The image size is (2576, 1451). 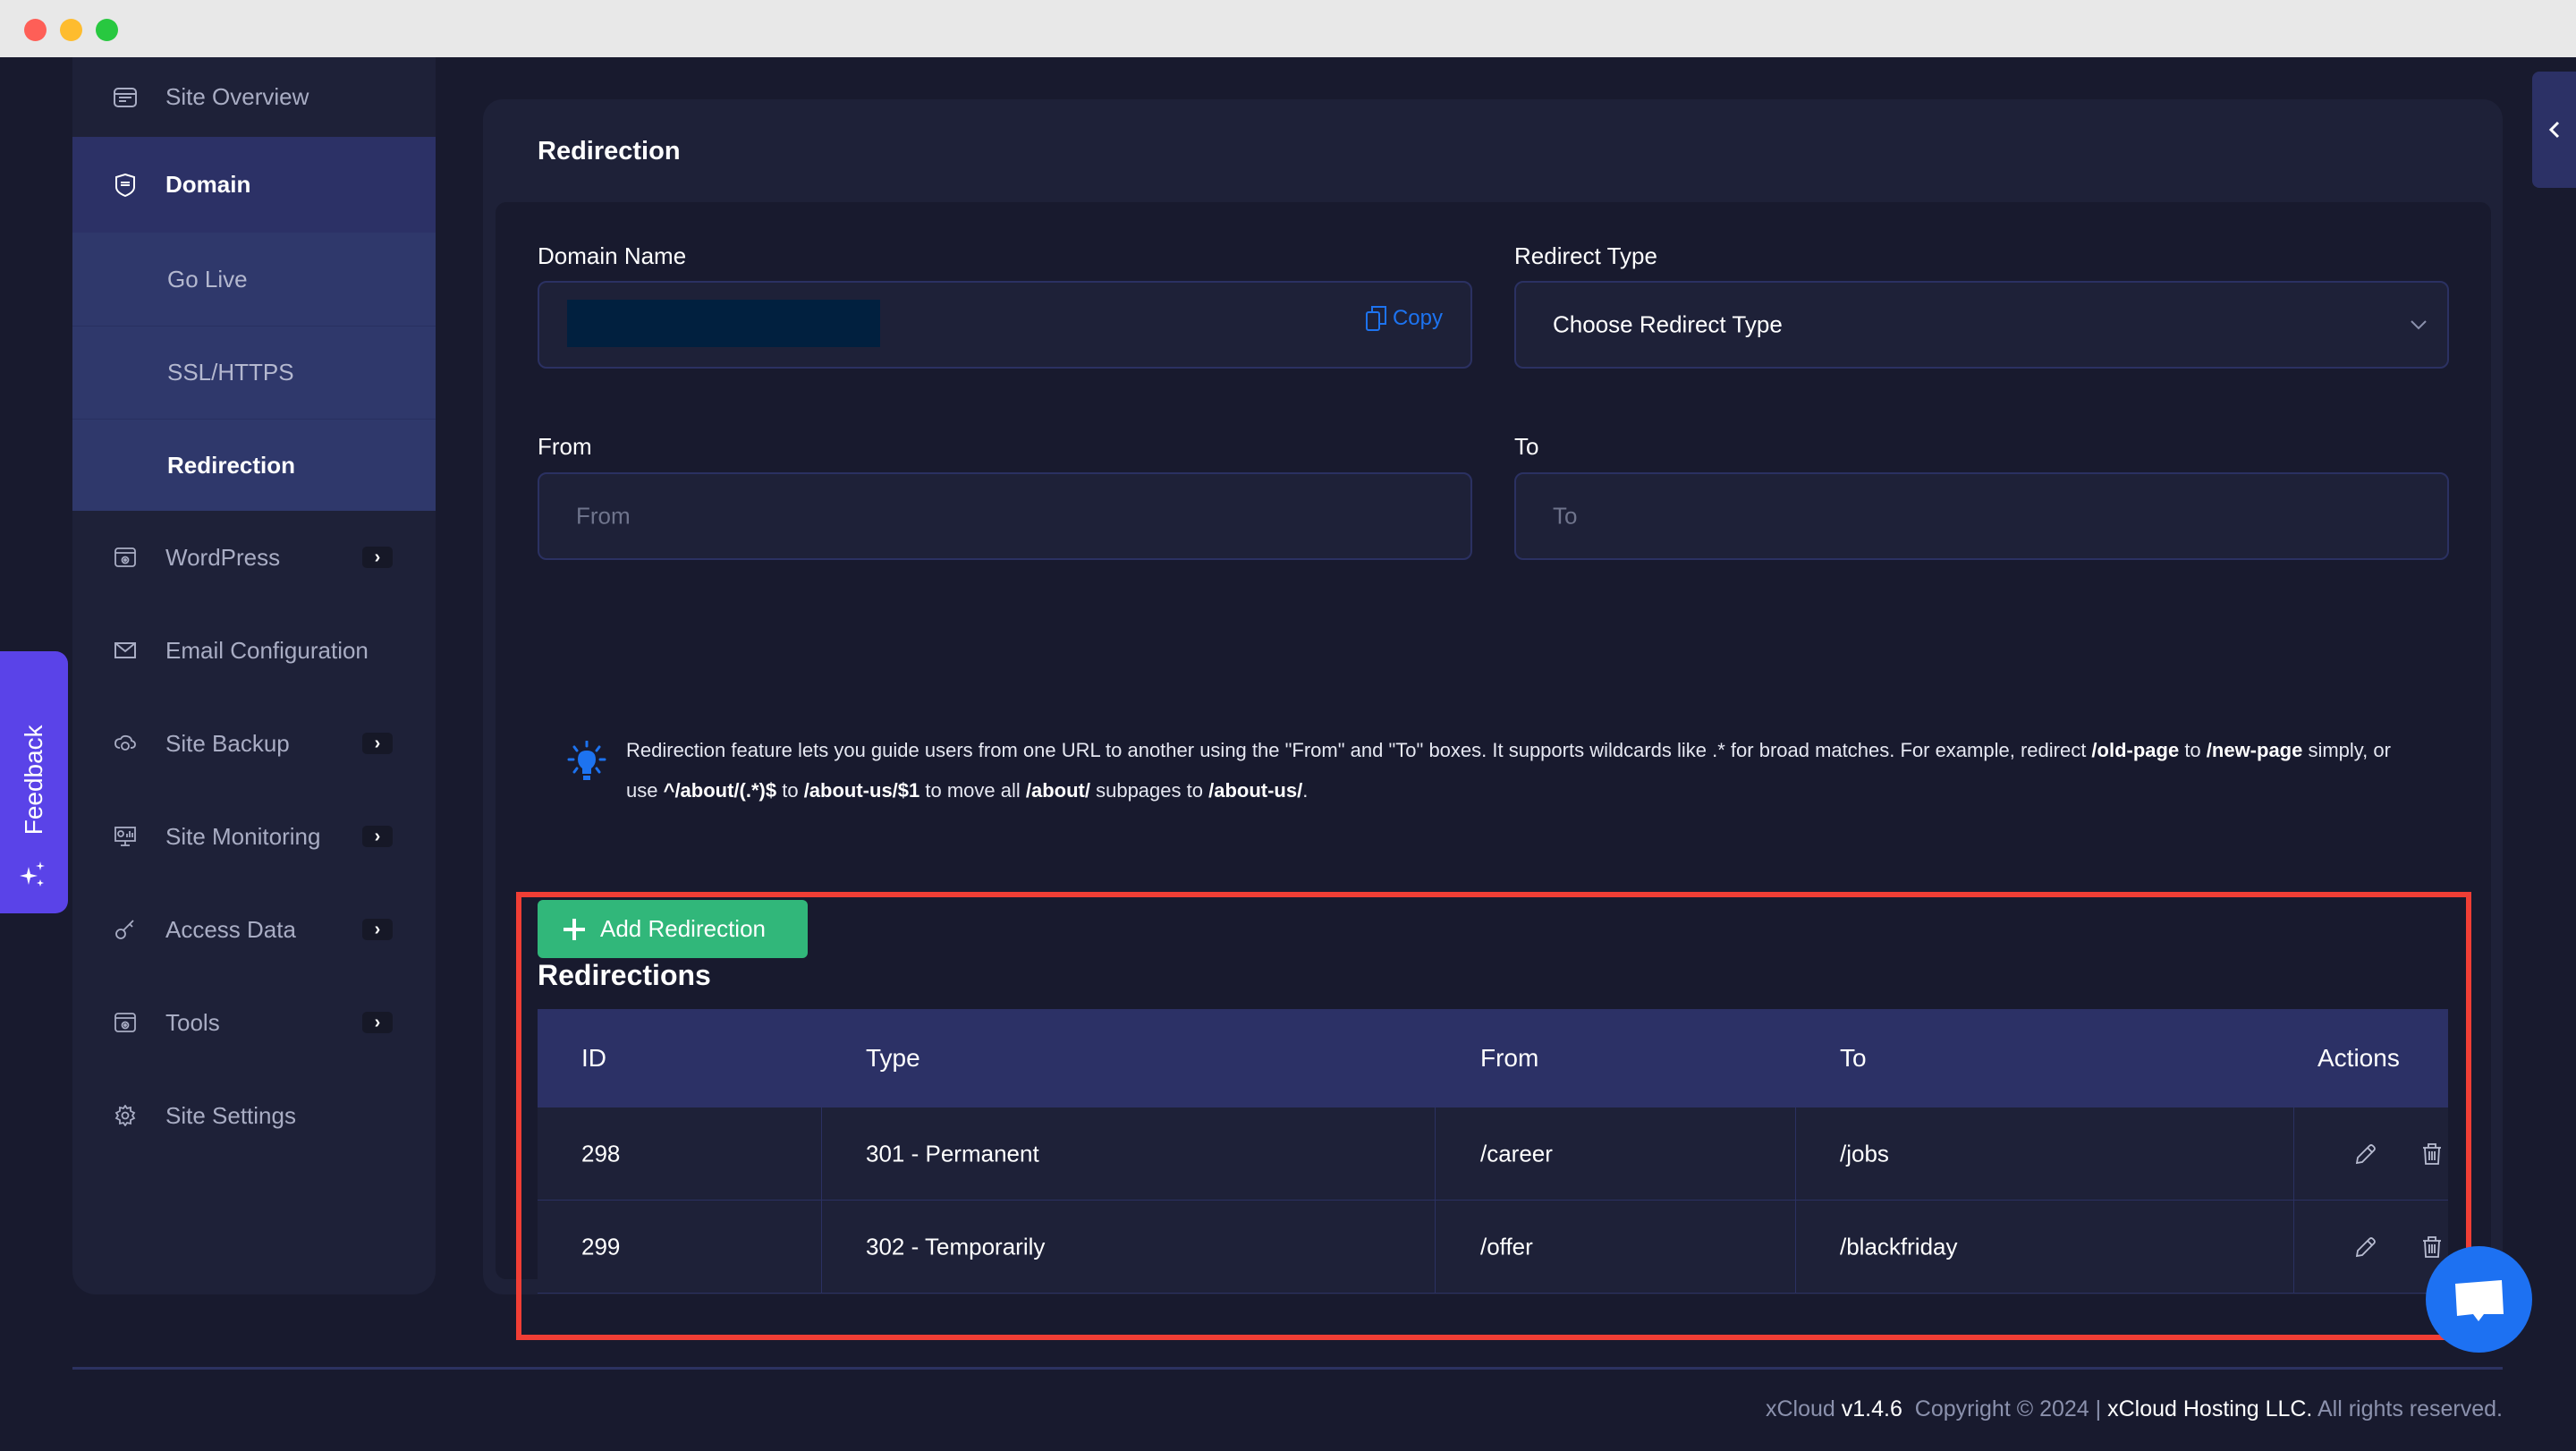 I want to click on sidebar-item-domain: Domain, so click(x=254, y=185).